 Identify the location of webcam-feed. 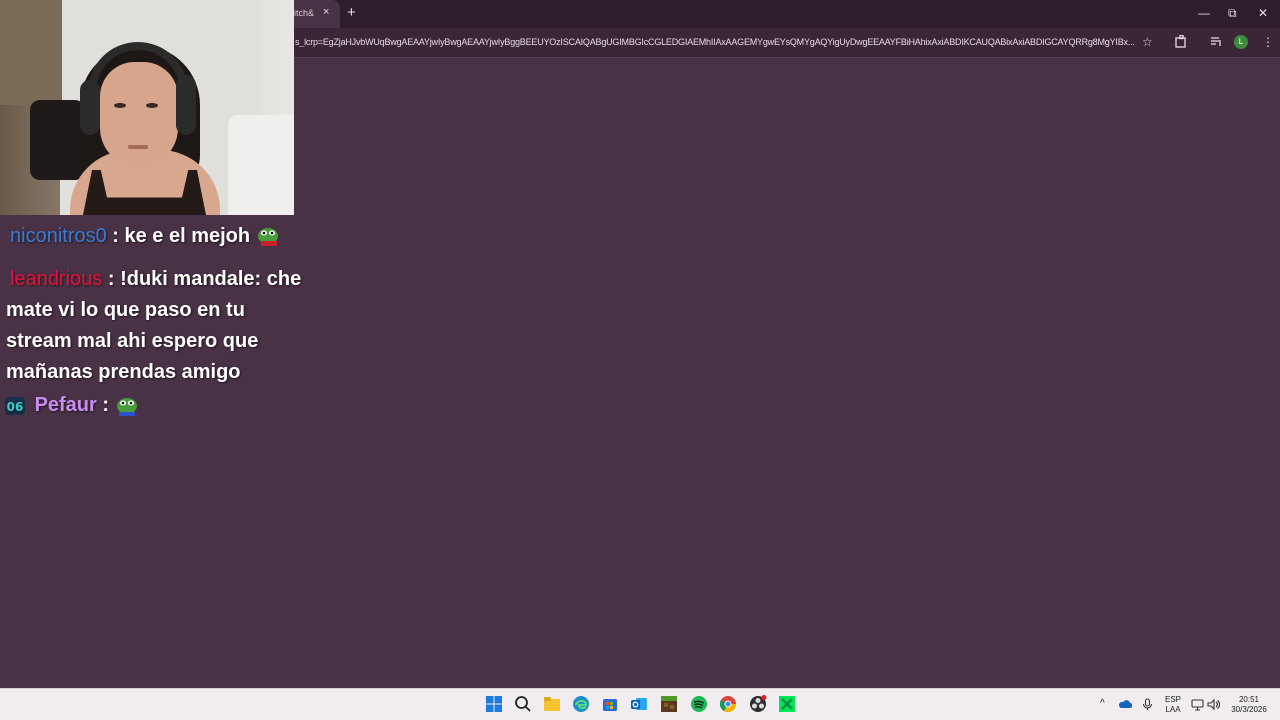
(147, 107).